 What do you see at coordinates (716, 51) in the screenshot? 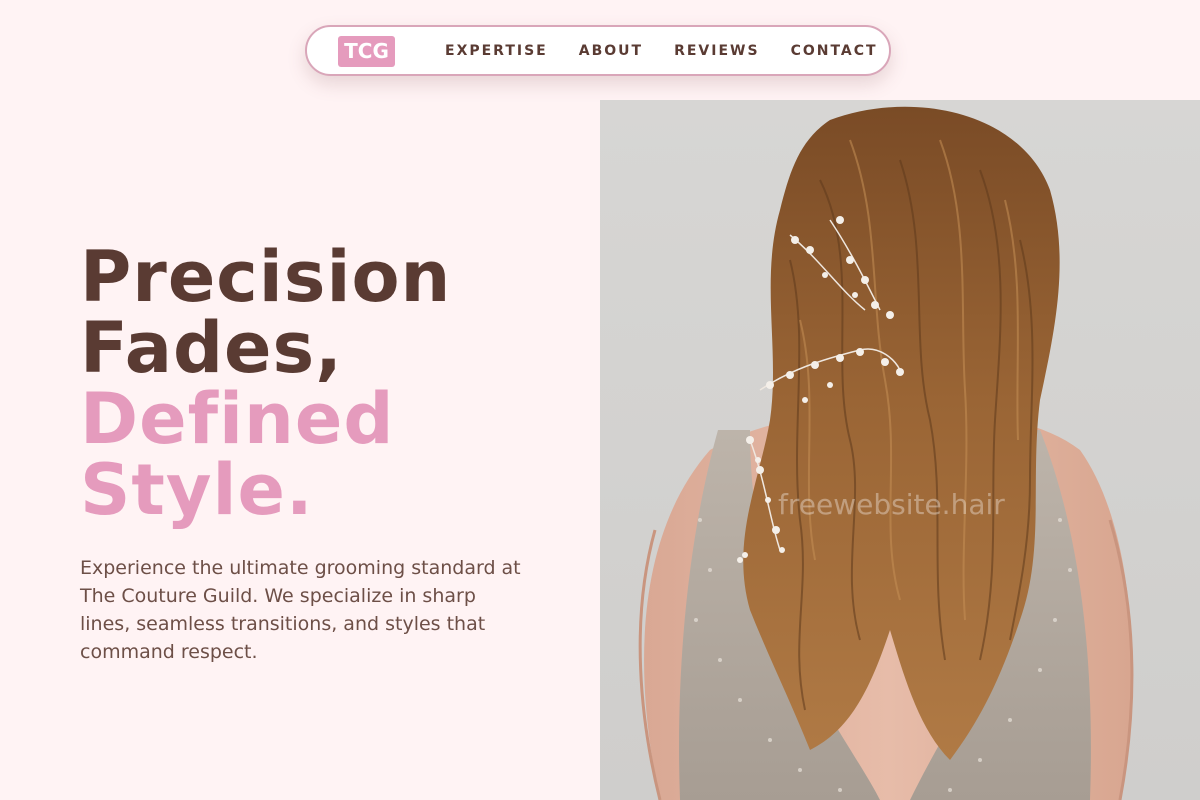
I see `nav-link-reviews: REVIEWS` at bounding box center [716, 51].